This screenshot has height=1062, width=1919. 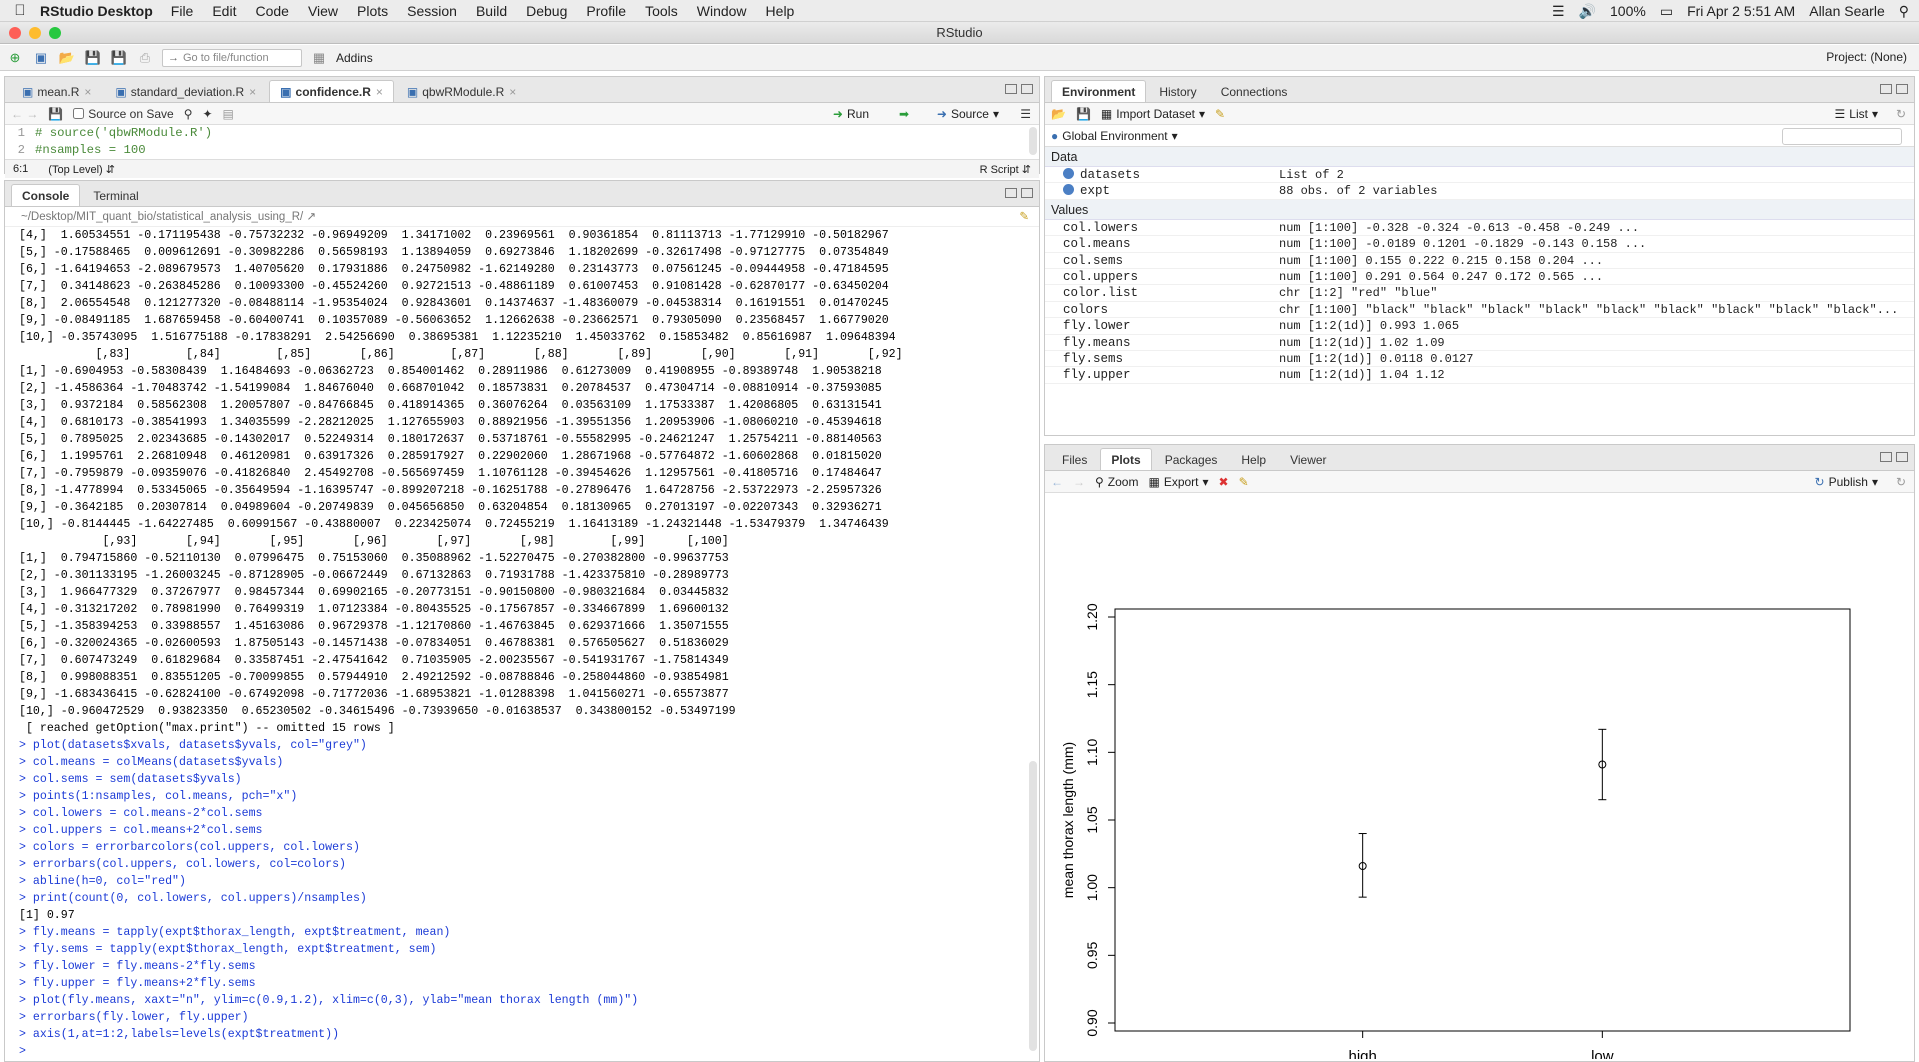 What do you see at coordinates (93, 58) in the screenshot?
I see `save-icon: 💾` at bounding box center [93, 58].